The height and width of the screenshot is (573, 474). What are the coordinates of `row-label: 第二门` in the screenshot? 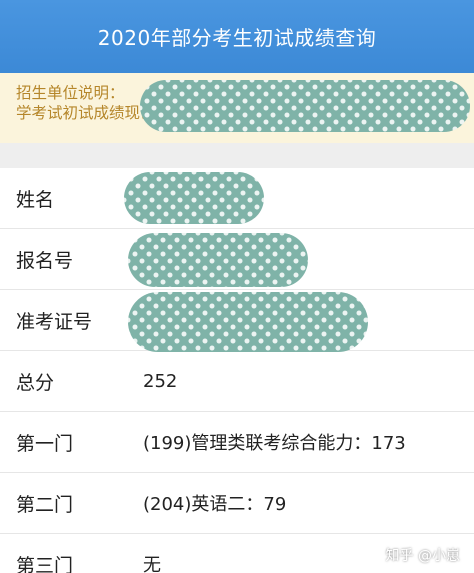 It's located at (45, 504).